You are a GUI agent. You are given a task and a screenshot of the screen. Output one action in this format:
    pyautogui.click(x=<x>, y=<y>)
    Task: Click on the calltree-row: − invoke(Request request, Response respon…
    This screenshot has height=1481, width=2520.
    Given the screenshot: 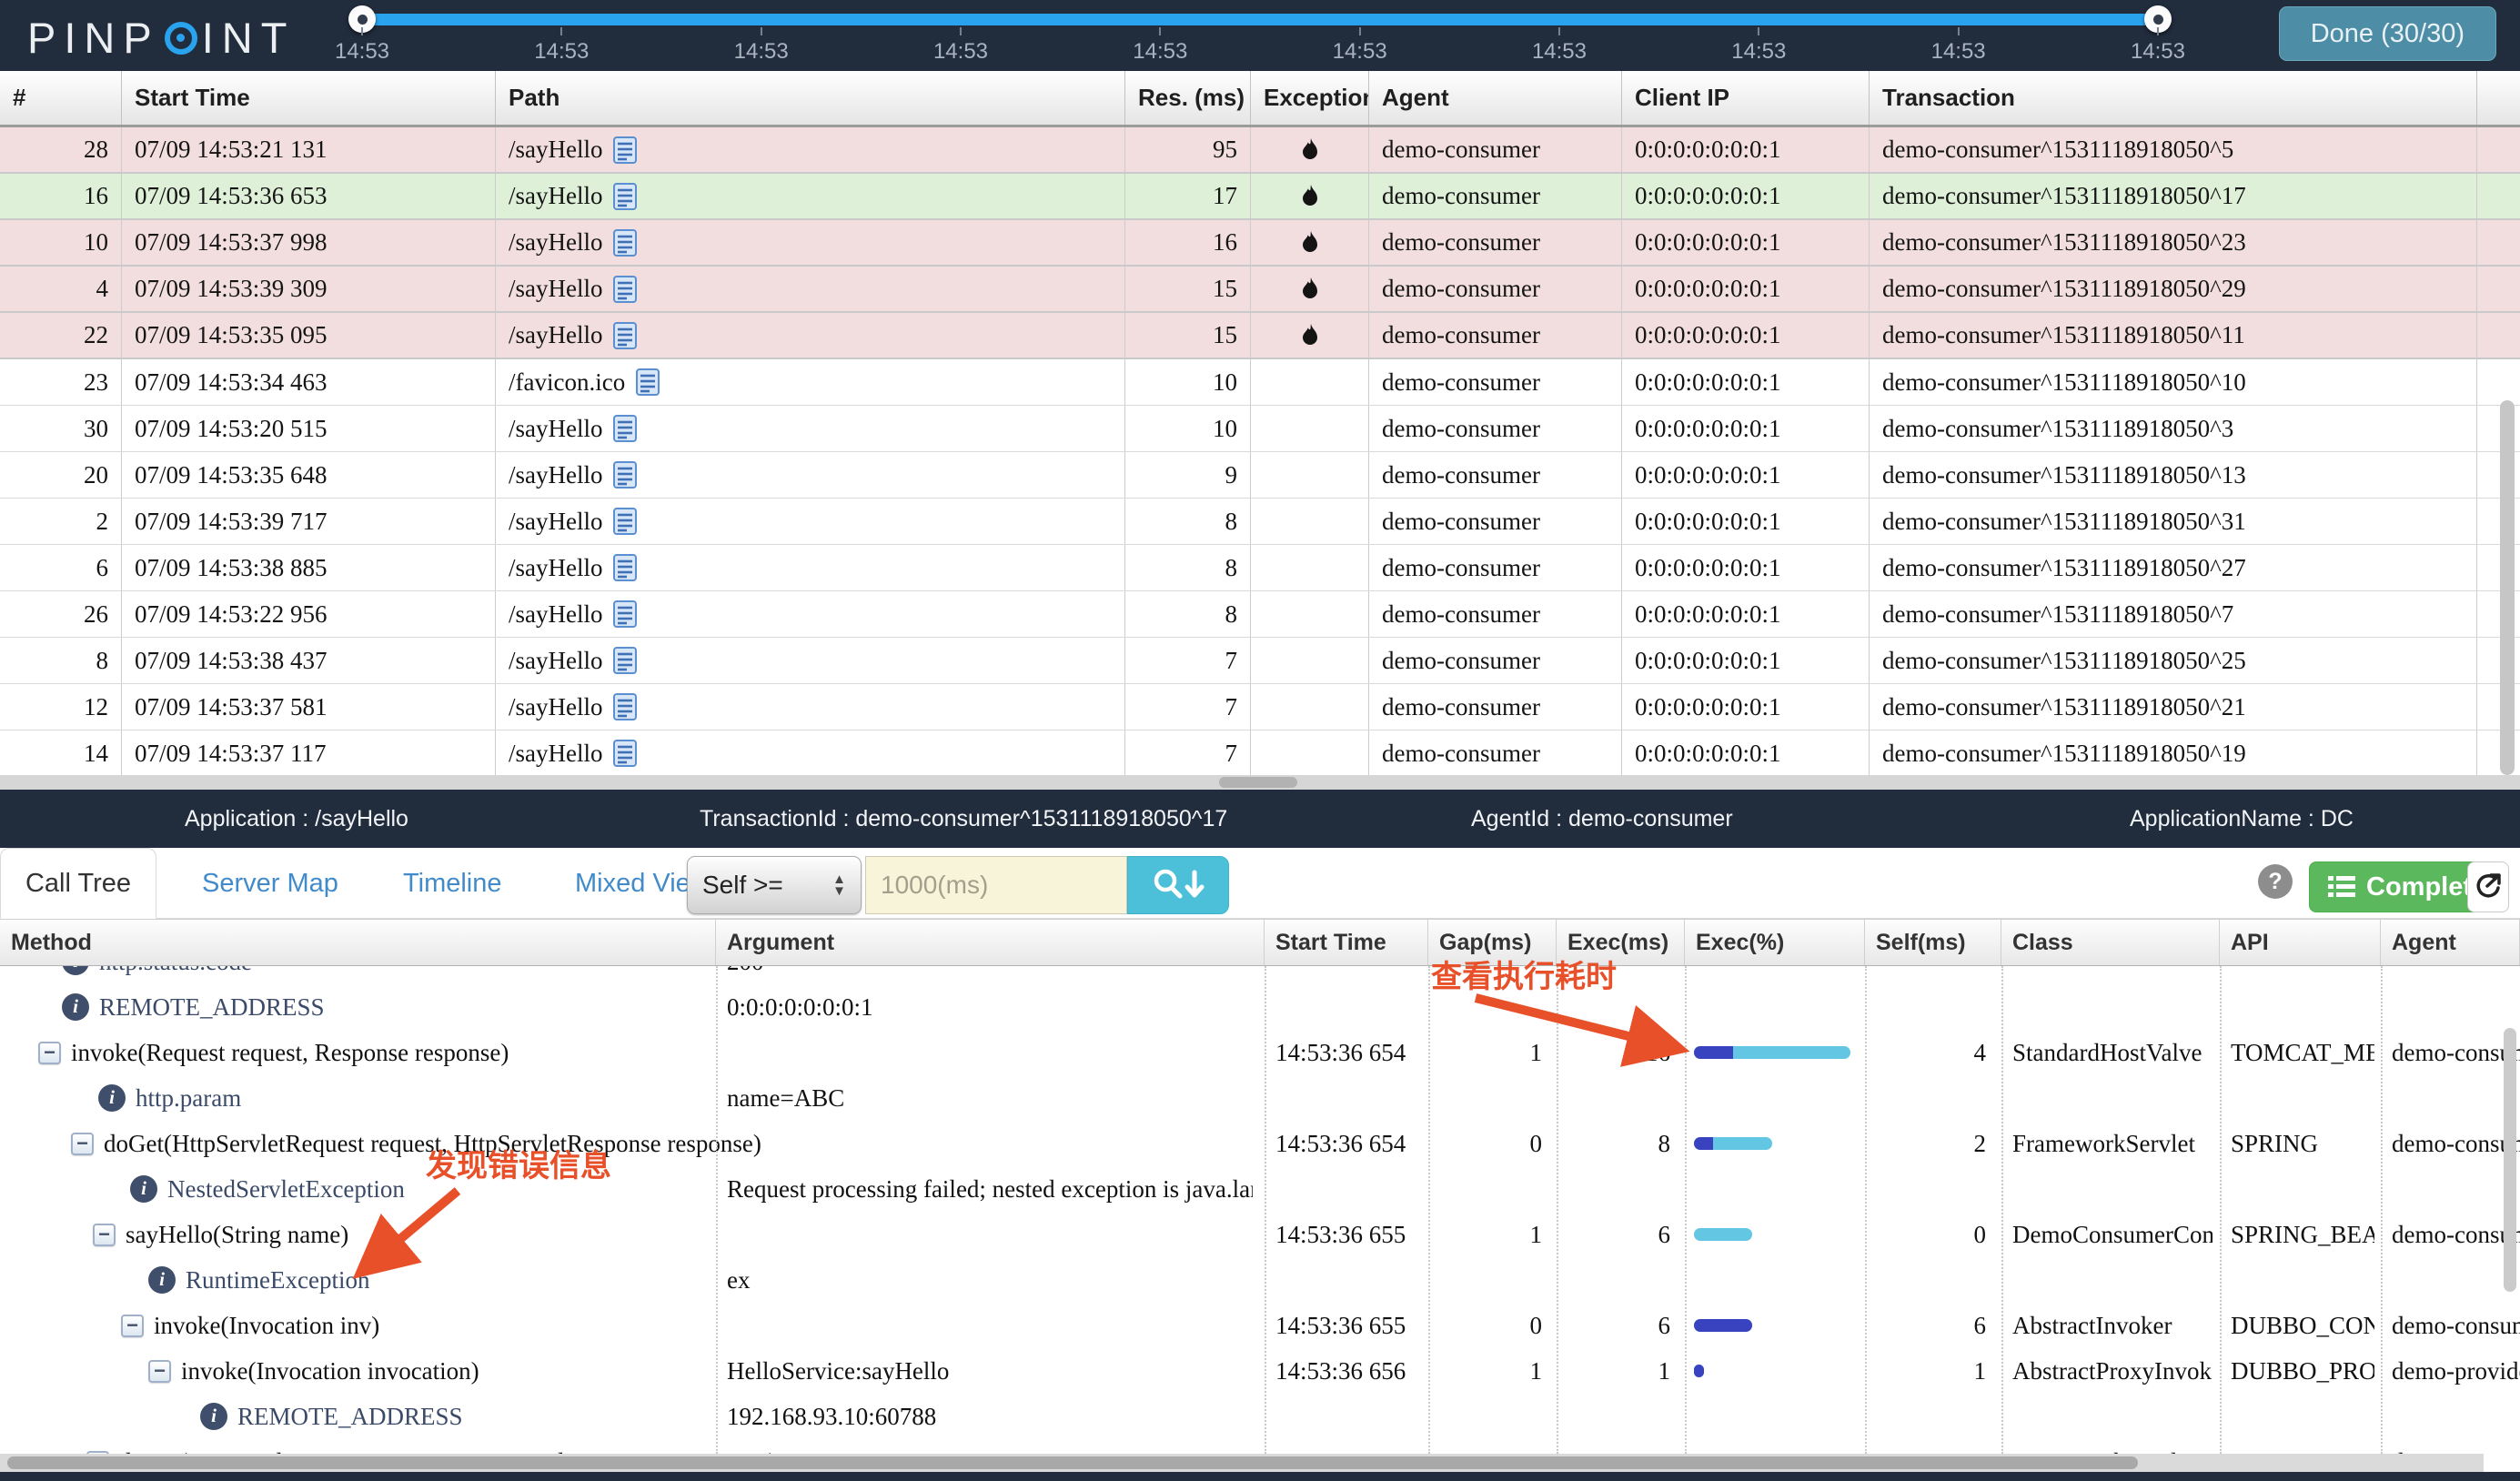 What is the action you would take?
    pyautogui.click(x=1260, y=1052)
    